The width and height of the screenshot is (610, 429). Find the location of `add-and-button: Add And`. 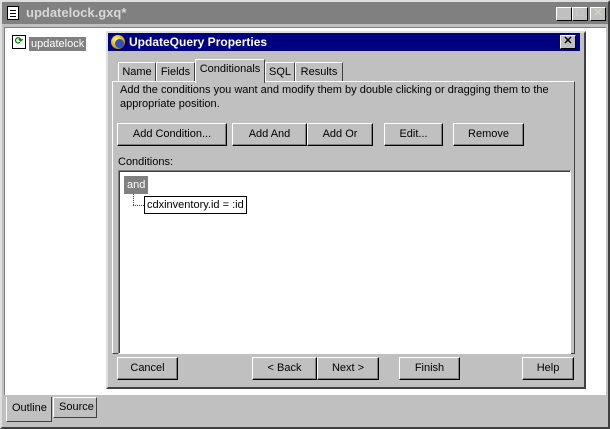

add-and-button: Add And is located at coordinates (269, 134).